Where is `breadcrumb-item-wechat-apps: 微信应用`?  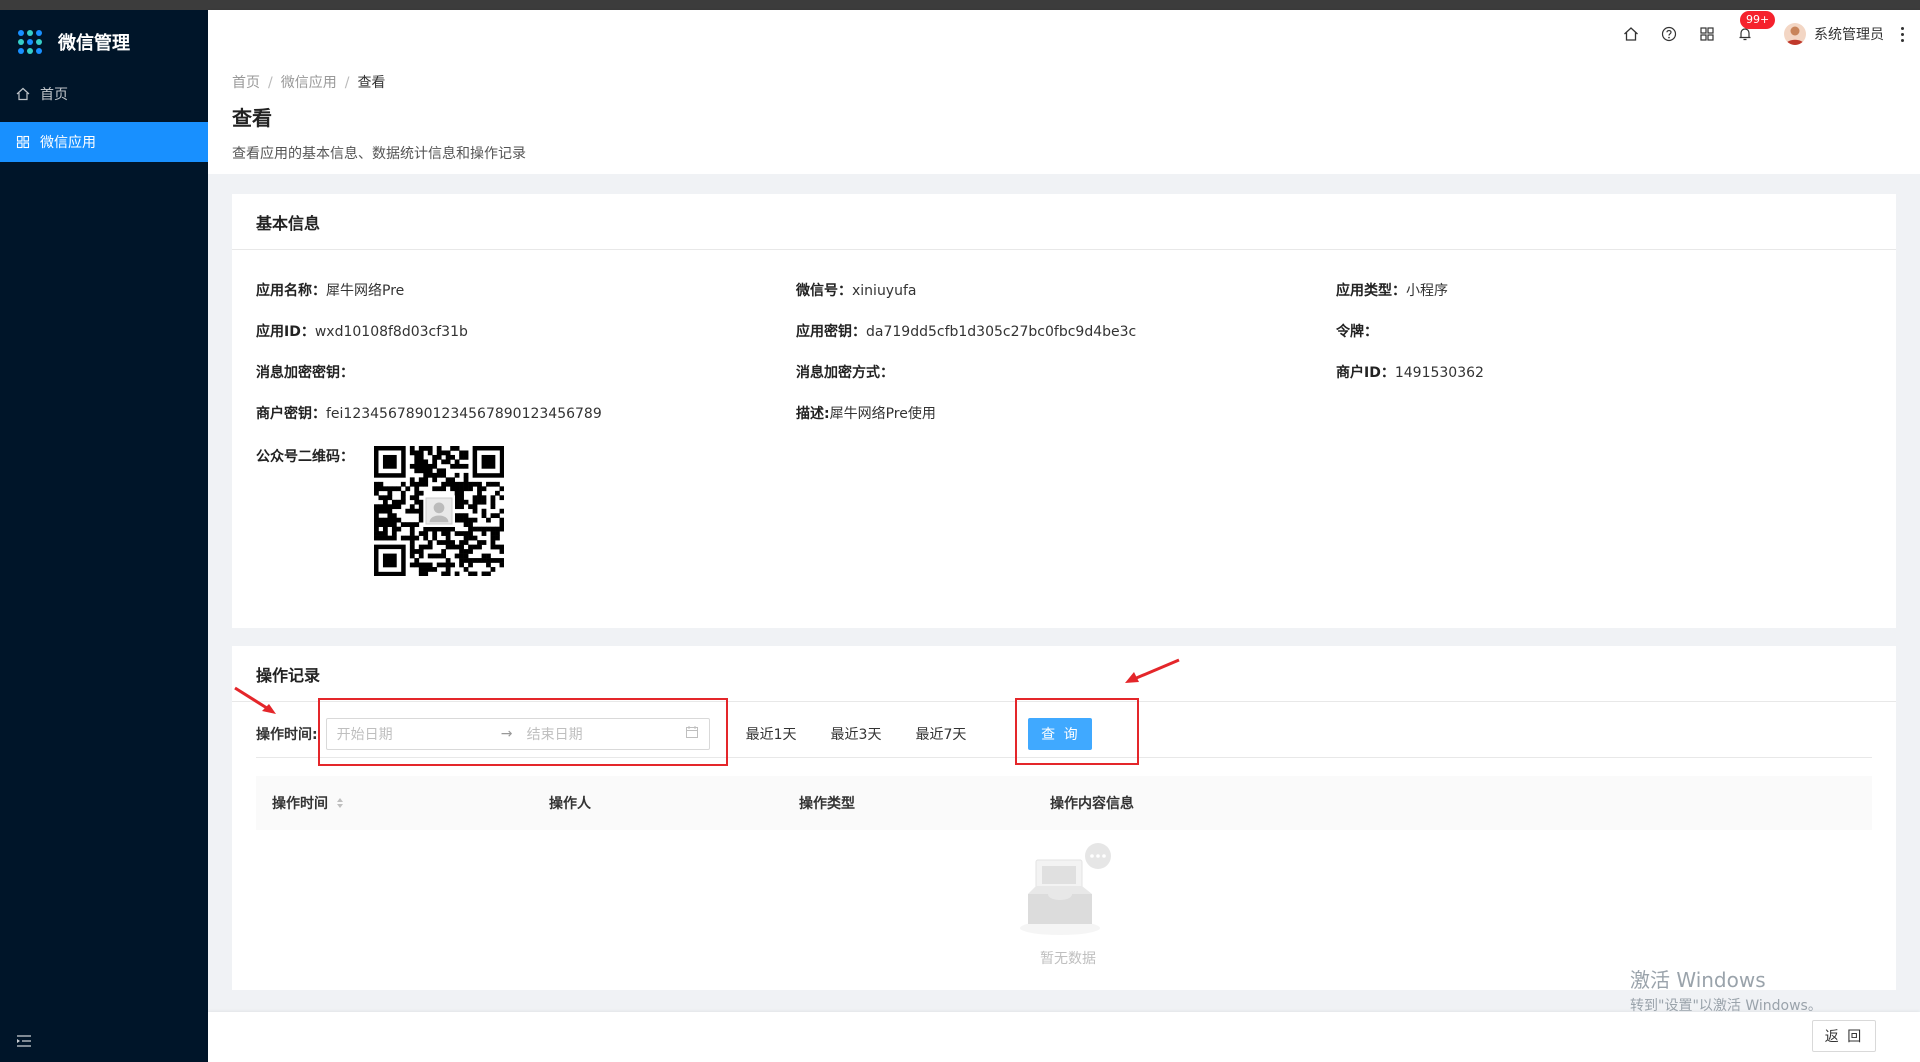 breadcrumb-item-wechat-apps: 微信应用 is located at coordinates (309, 83).